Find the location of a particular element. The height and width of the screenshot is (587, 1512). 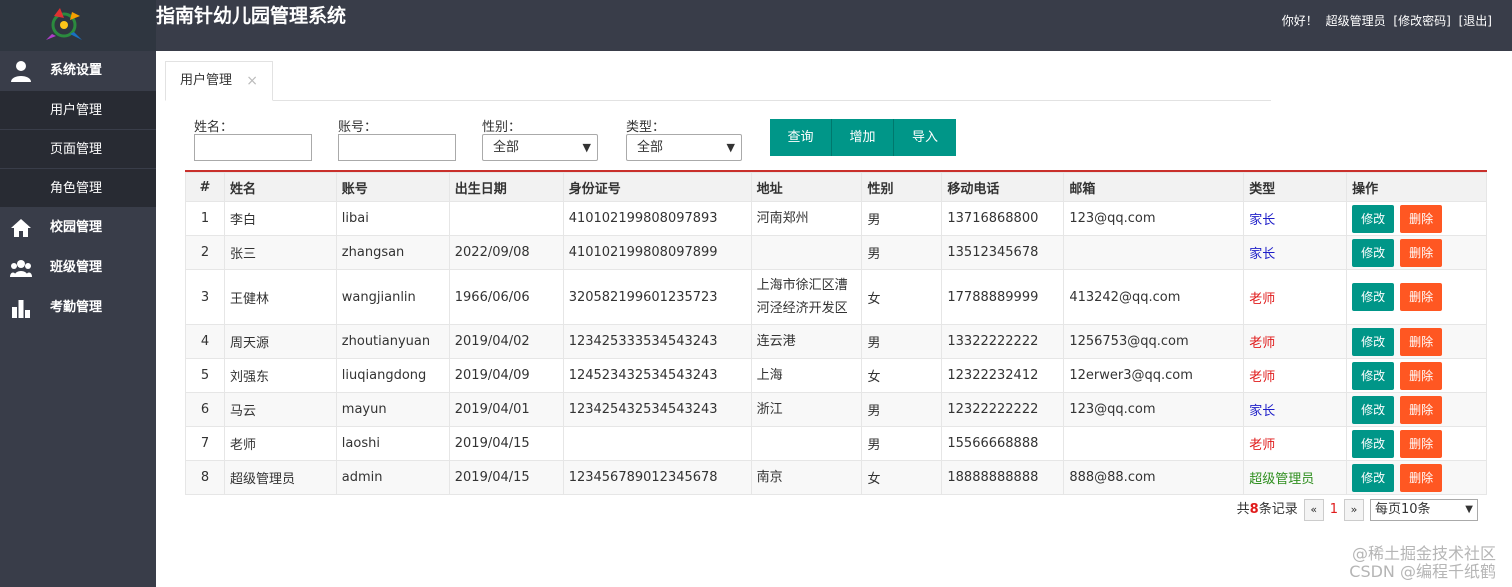

cell-id-number: 123425333534543243 is located at coordinates (657, 341).